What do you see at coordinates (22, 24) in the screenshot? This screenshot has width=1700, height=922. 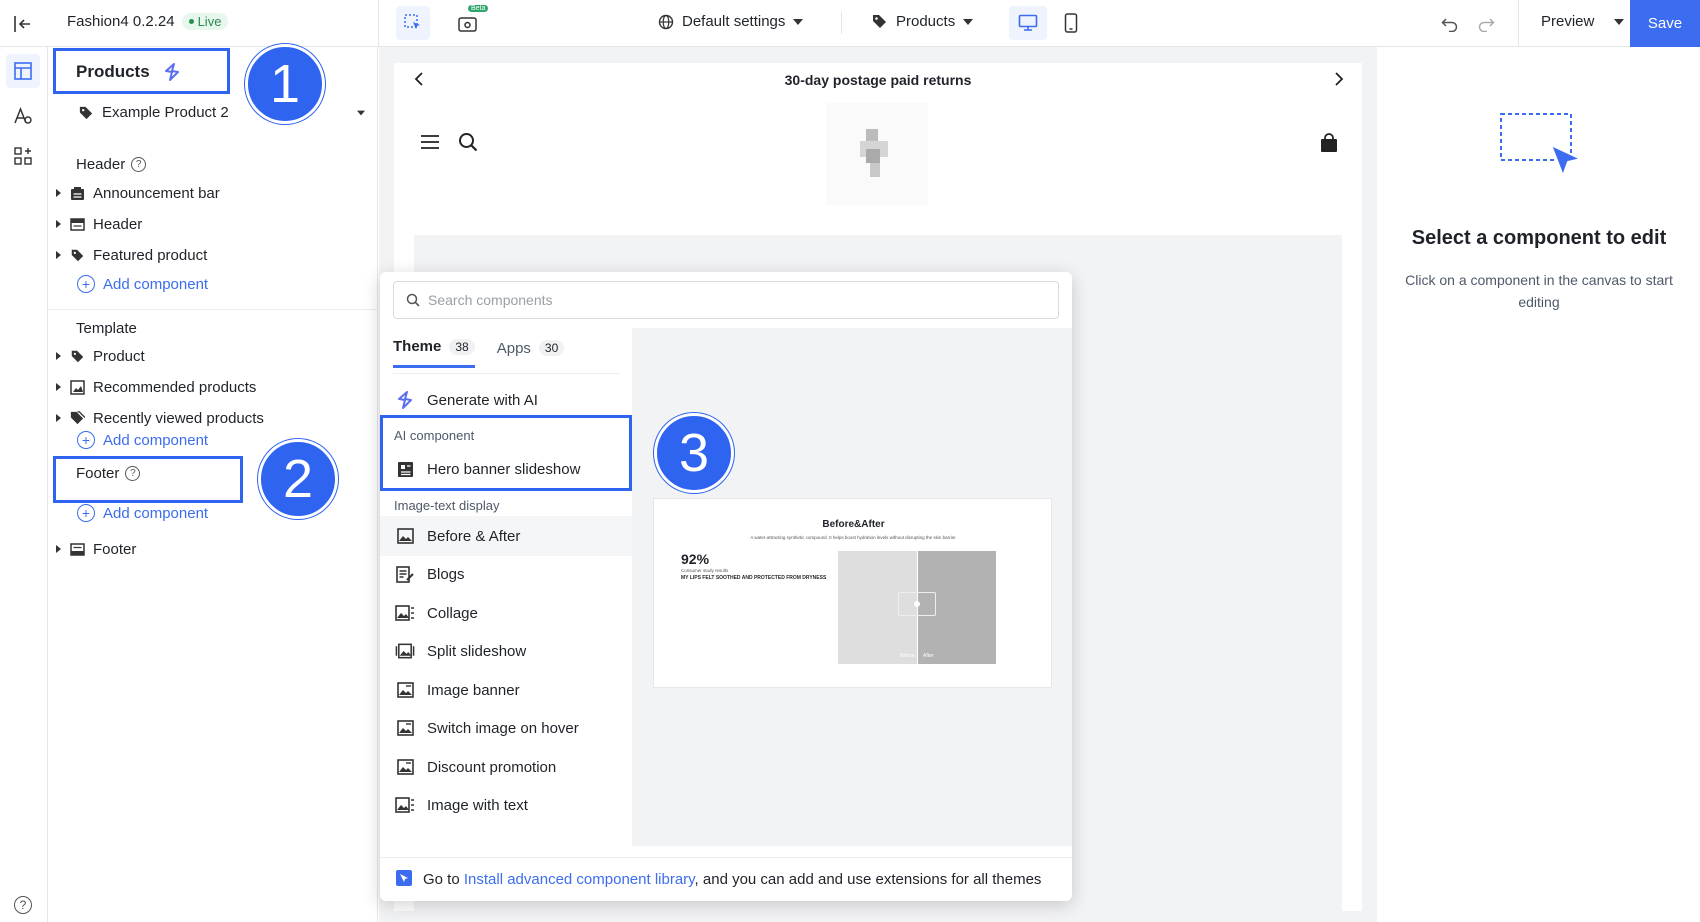 I see `exit-icon` at bounding box center [22, 24].